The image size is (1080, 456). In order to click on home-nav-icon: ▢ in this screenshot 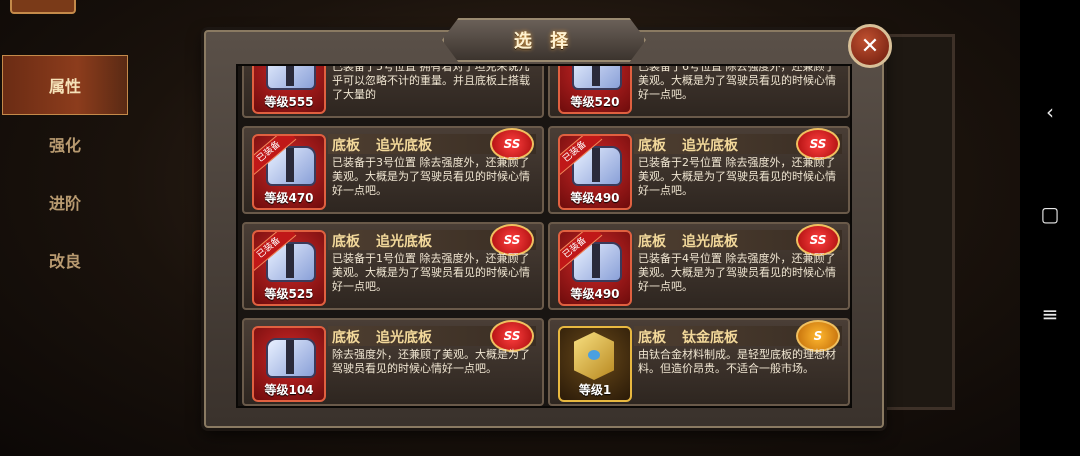, I will do `click(1050, 214)`.